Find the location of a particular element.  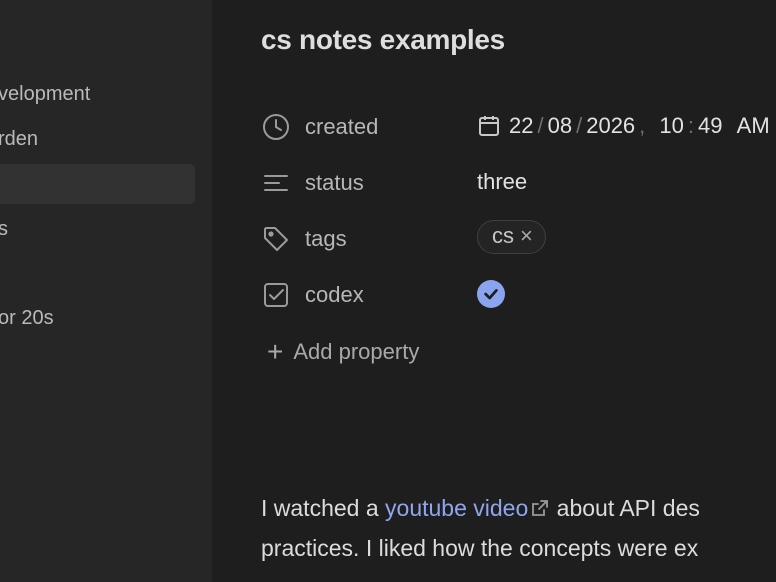

property-row-created: created 22/08/2026, 10:49 AM is located at coordinates (518, 126).